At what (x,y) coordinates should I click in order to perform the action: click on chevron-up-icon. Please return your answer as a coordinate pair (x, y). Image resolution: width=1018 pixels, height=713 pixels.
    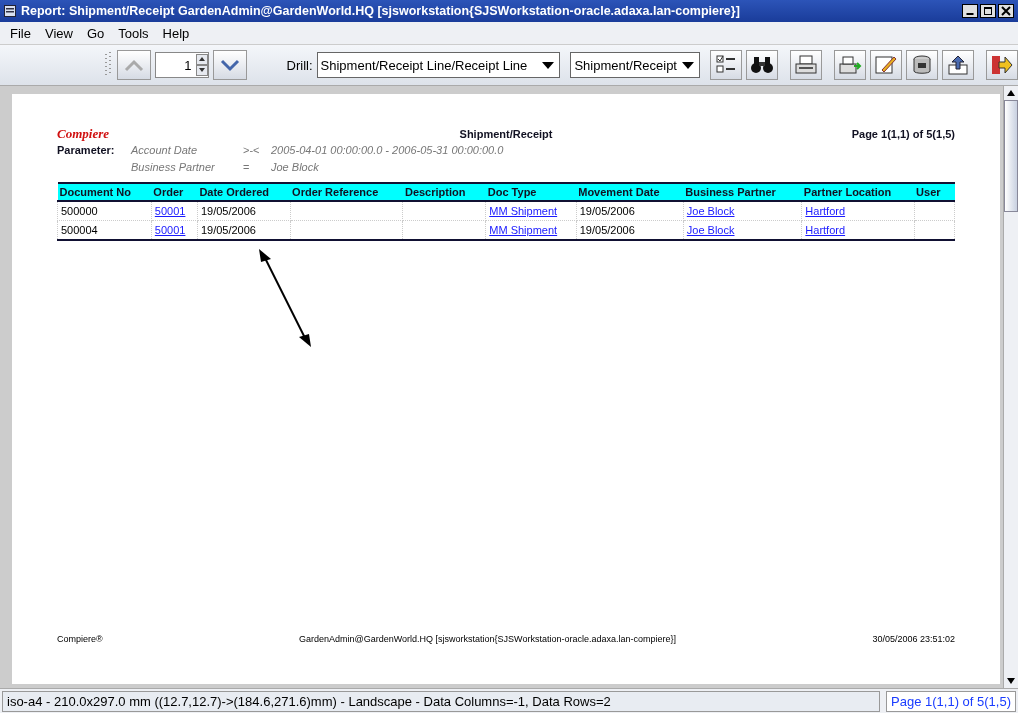
    Looking at the image, I should click on (133, 65).